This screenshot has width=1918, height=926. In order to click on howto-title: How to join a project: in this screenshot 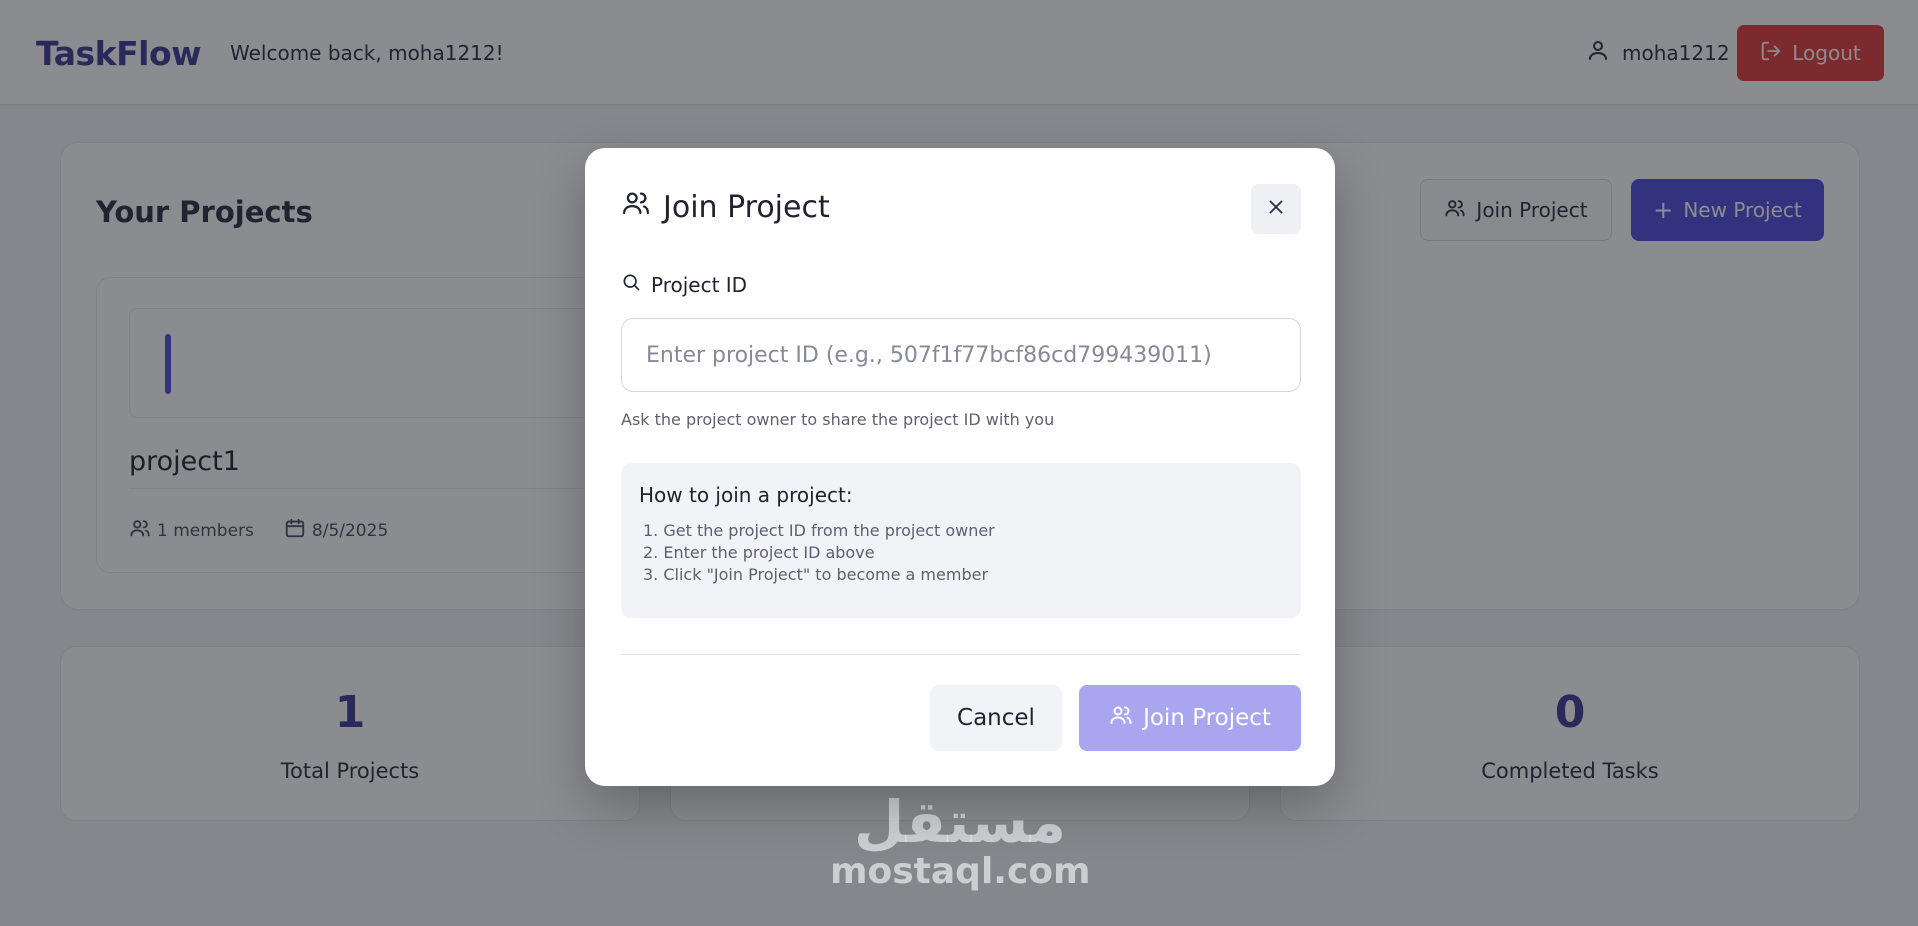, I will do `click(746, 495)`.